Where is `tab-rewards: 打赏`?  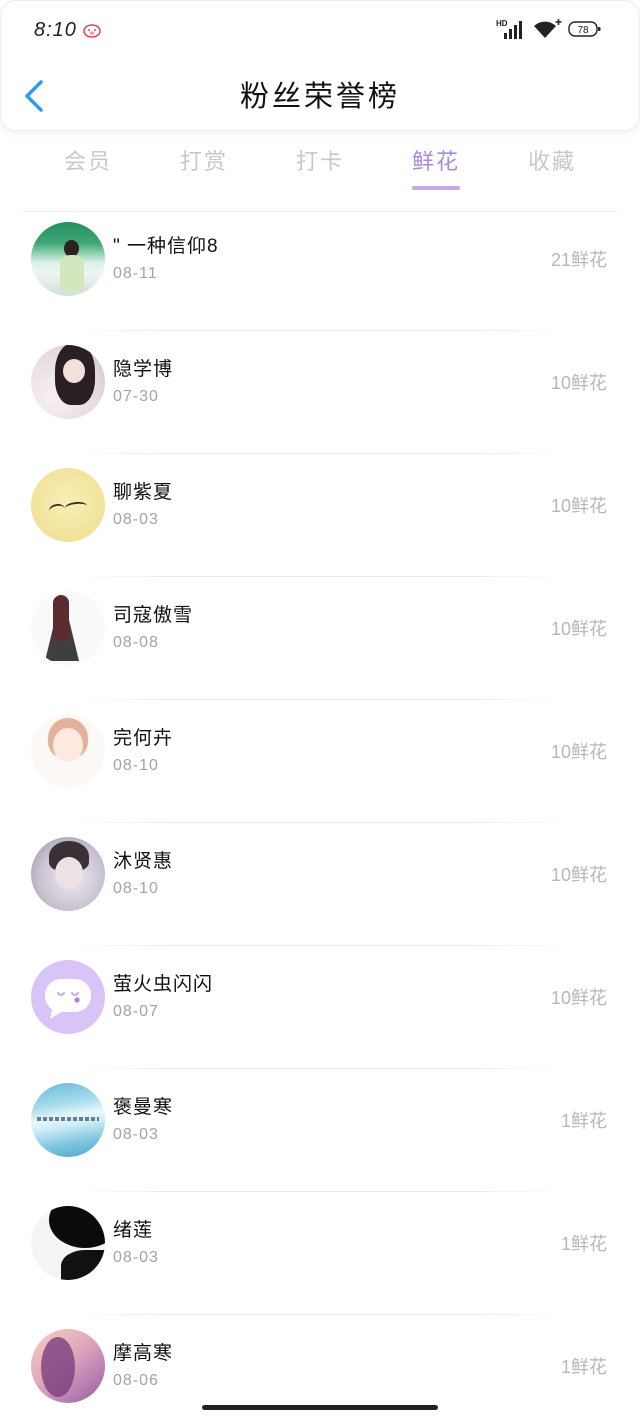 tab-rewards: 打赏 is located at coordinates (204, 168).